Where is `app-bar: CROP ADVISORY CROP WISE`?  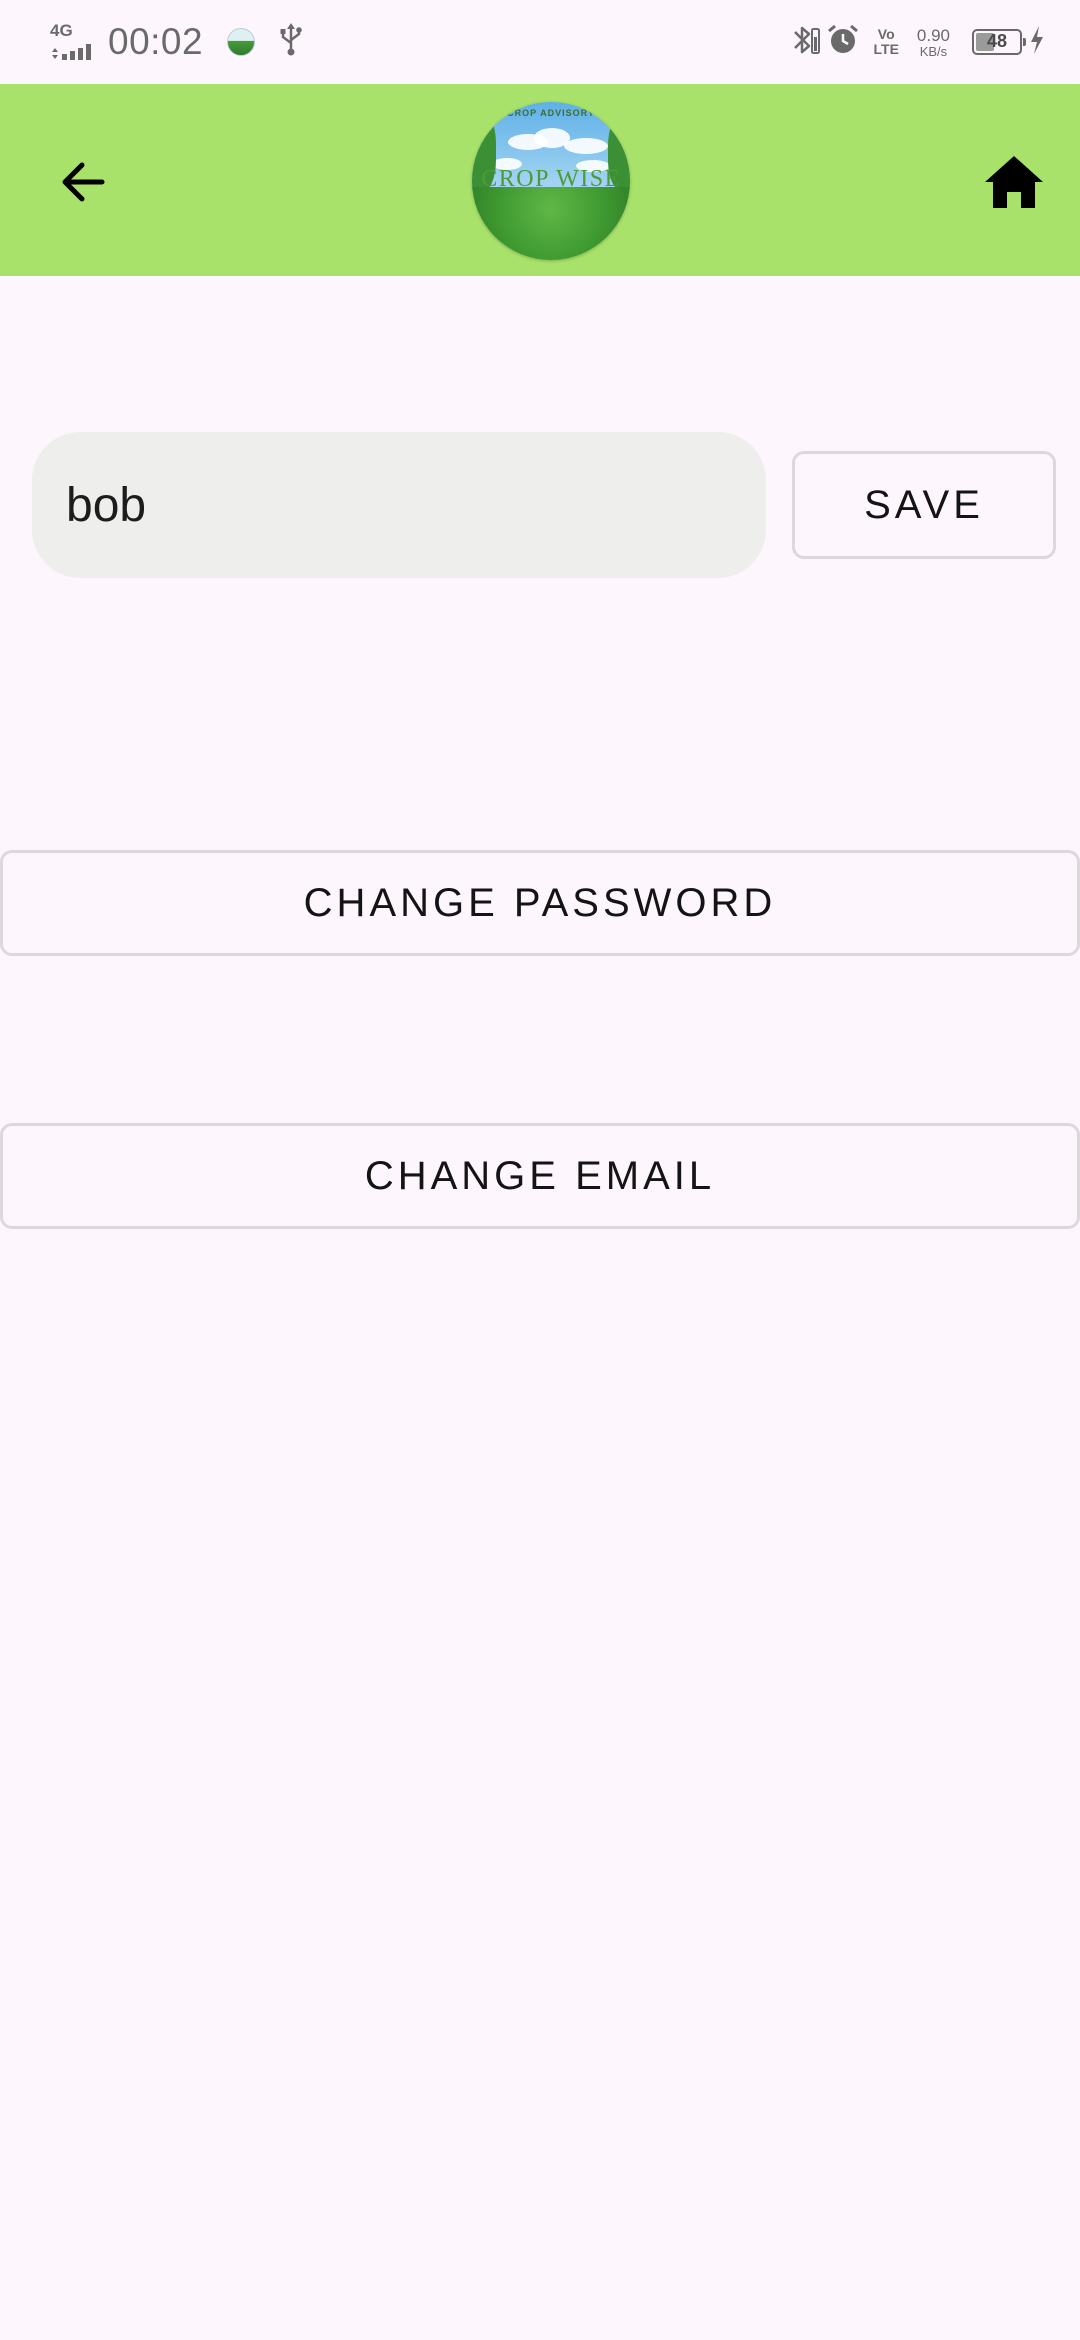 app-bar: CROP ADVISORY CROP WISE is located at coordinates (540, 180).